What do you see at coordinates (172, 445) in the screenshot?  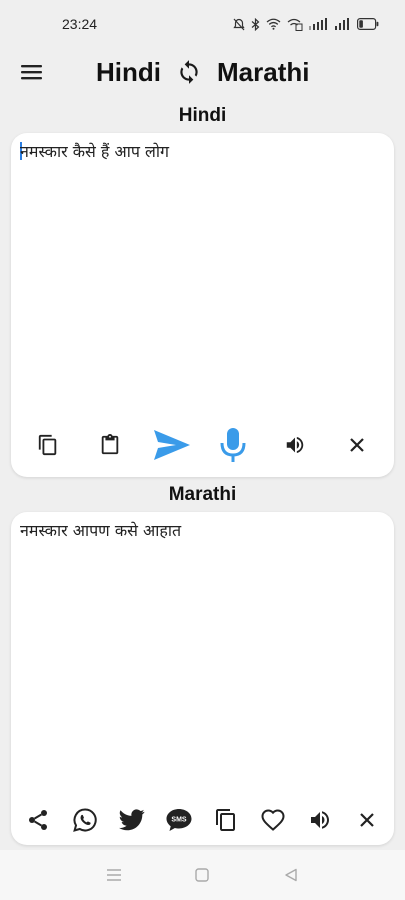 I see `send-icon` at bounding box center [172, 445].